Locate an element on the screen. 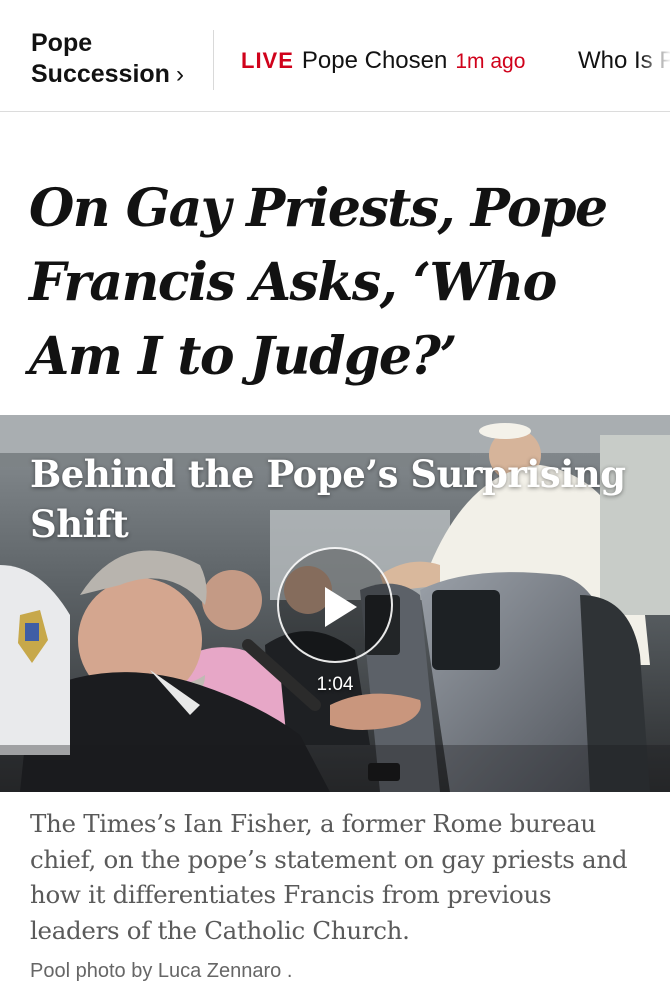  video-title: Behind the Pope’s Surprising Shift is located at coordinates (328, 499).